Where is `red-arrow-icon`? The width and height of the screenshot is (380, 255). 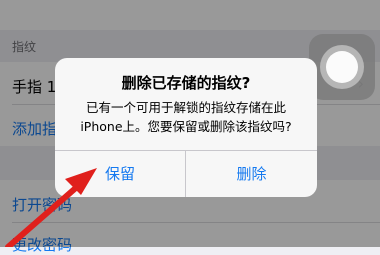
red-arrow-icon is located at coordinates (51, 207).